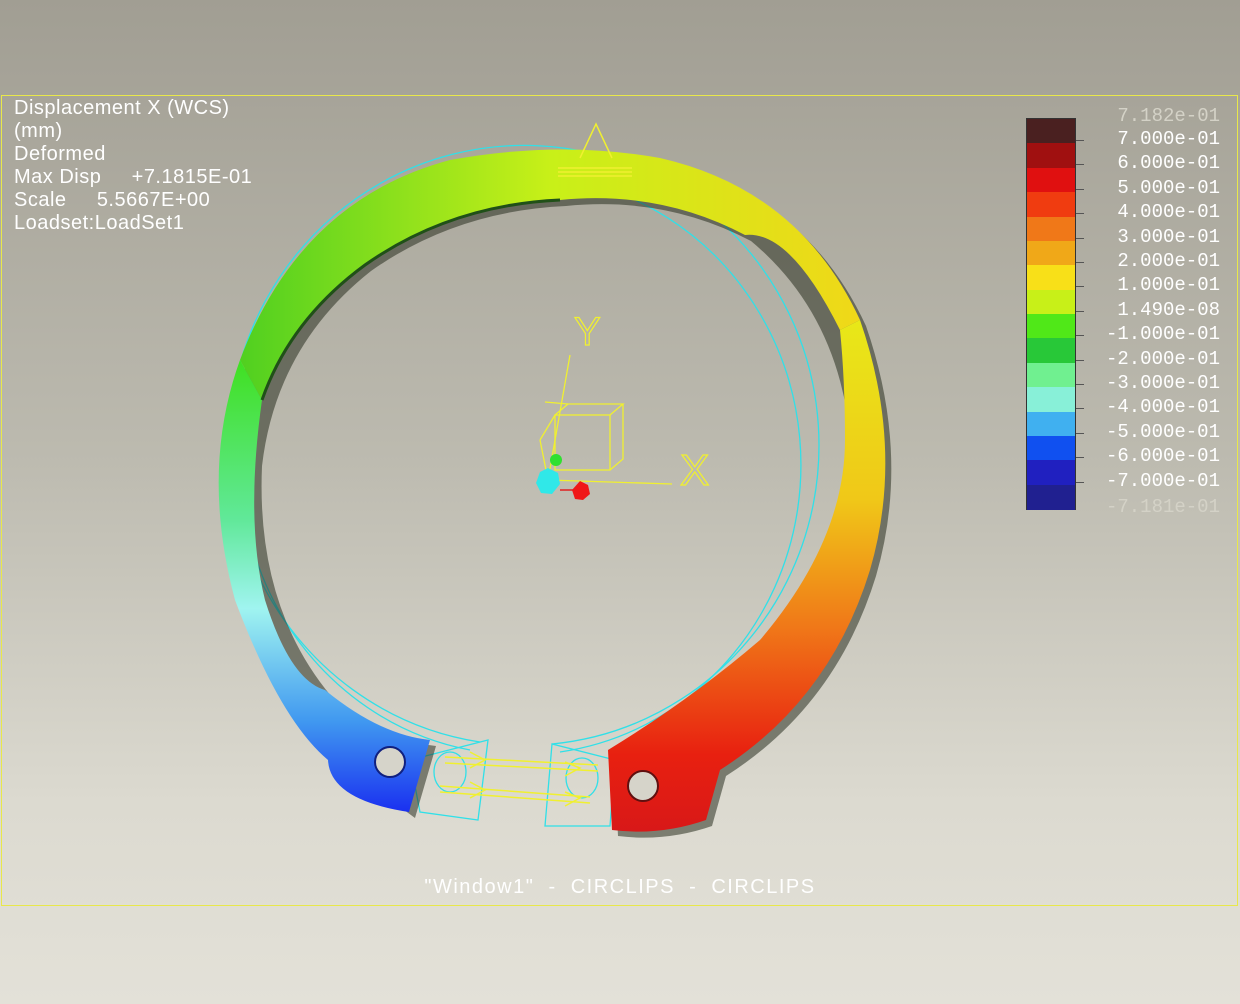  What do you see at coordinates (1162, 507) in the screenshot?
I see `legend-min-label: -7.181e-01` at bounding box center [1162, 507].